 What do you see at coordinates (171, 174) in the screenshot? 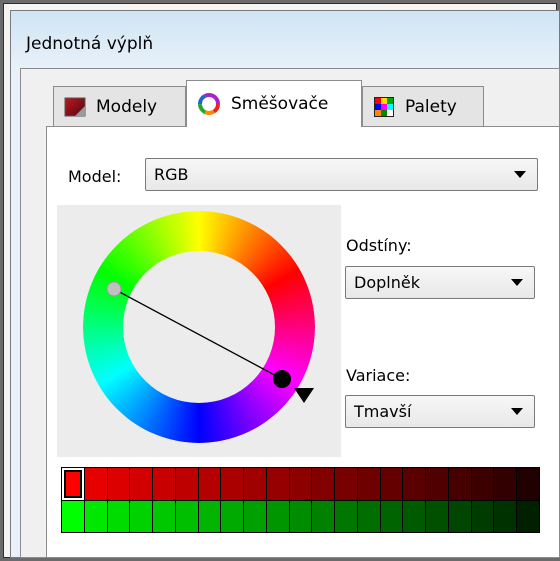
I see `model-dropdown-value: RGB` at bounding box center [171, 174].